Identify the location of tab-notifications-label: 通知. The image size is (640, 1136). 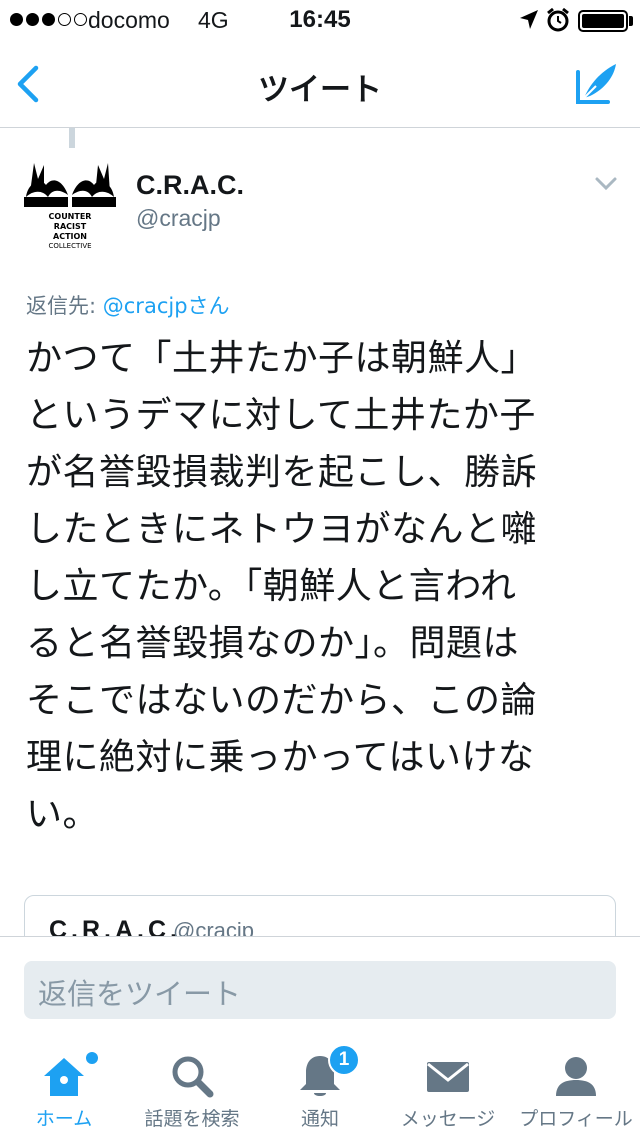
(319, 1119).